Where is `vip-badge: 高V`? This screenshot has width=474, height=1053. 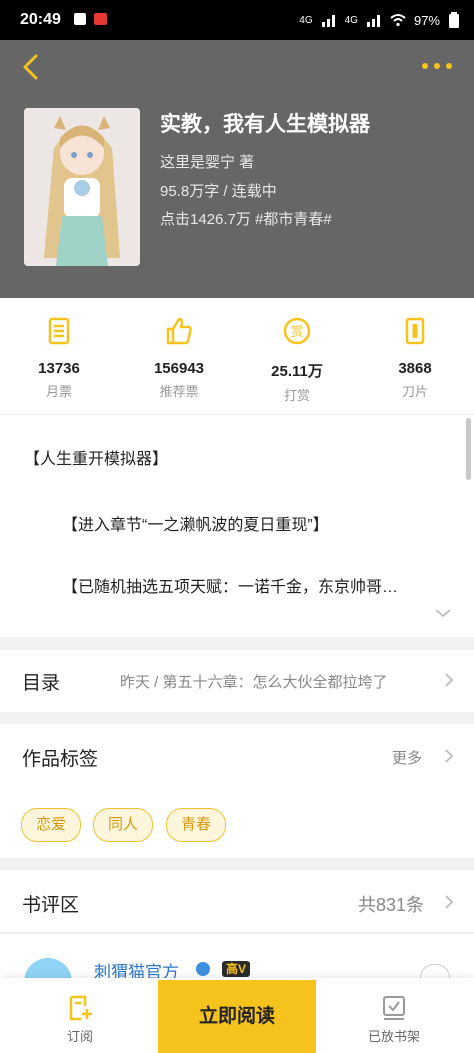
vip-badge: 高V is located at coordinates (236, 969).